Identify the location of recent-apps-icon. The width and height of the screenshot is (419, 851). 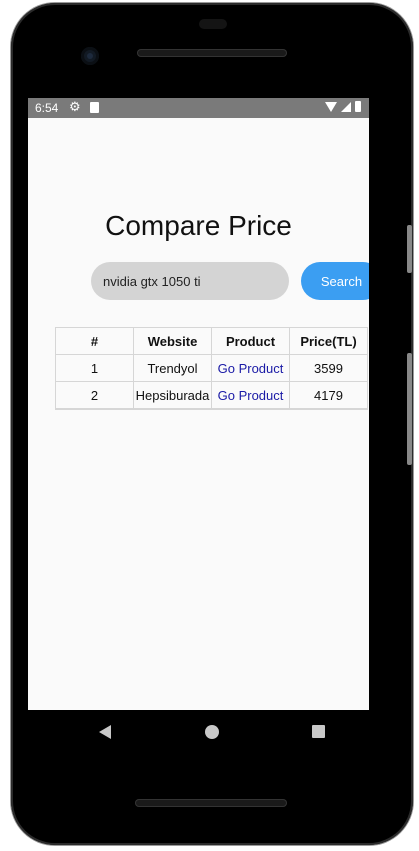
(318, 731).